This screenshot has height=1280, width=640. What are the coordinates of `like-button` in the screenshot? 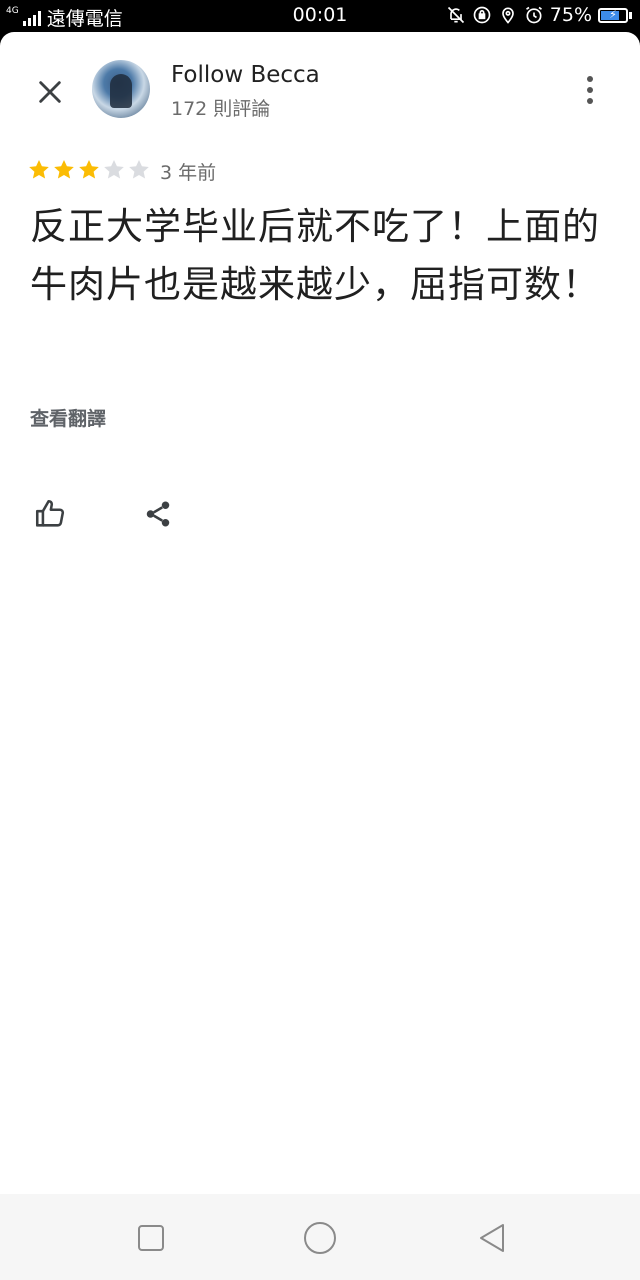 It's located at (50, 514).